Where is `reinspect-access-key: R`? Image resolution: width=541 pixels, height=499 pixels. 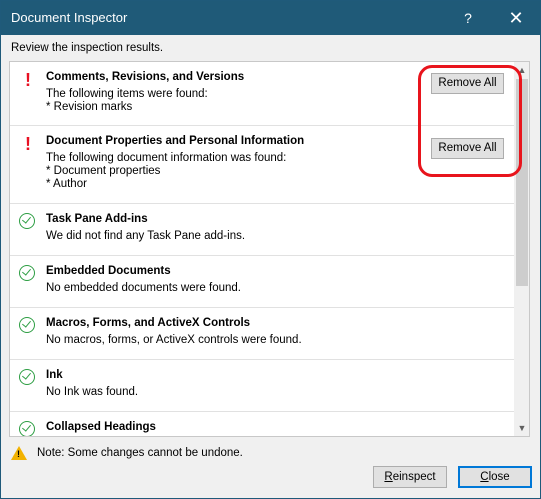 reinspect-access-key: R is located at coordinates (388, 477).